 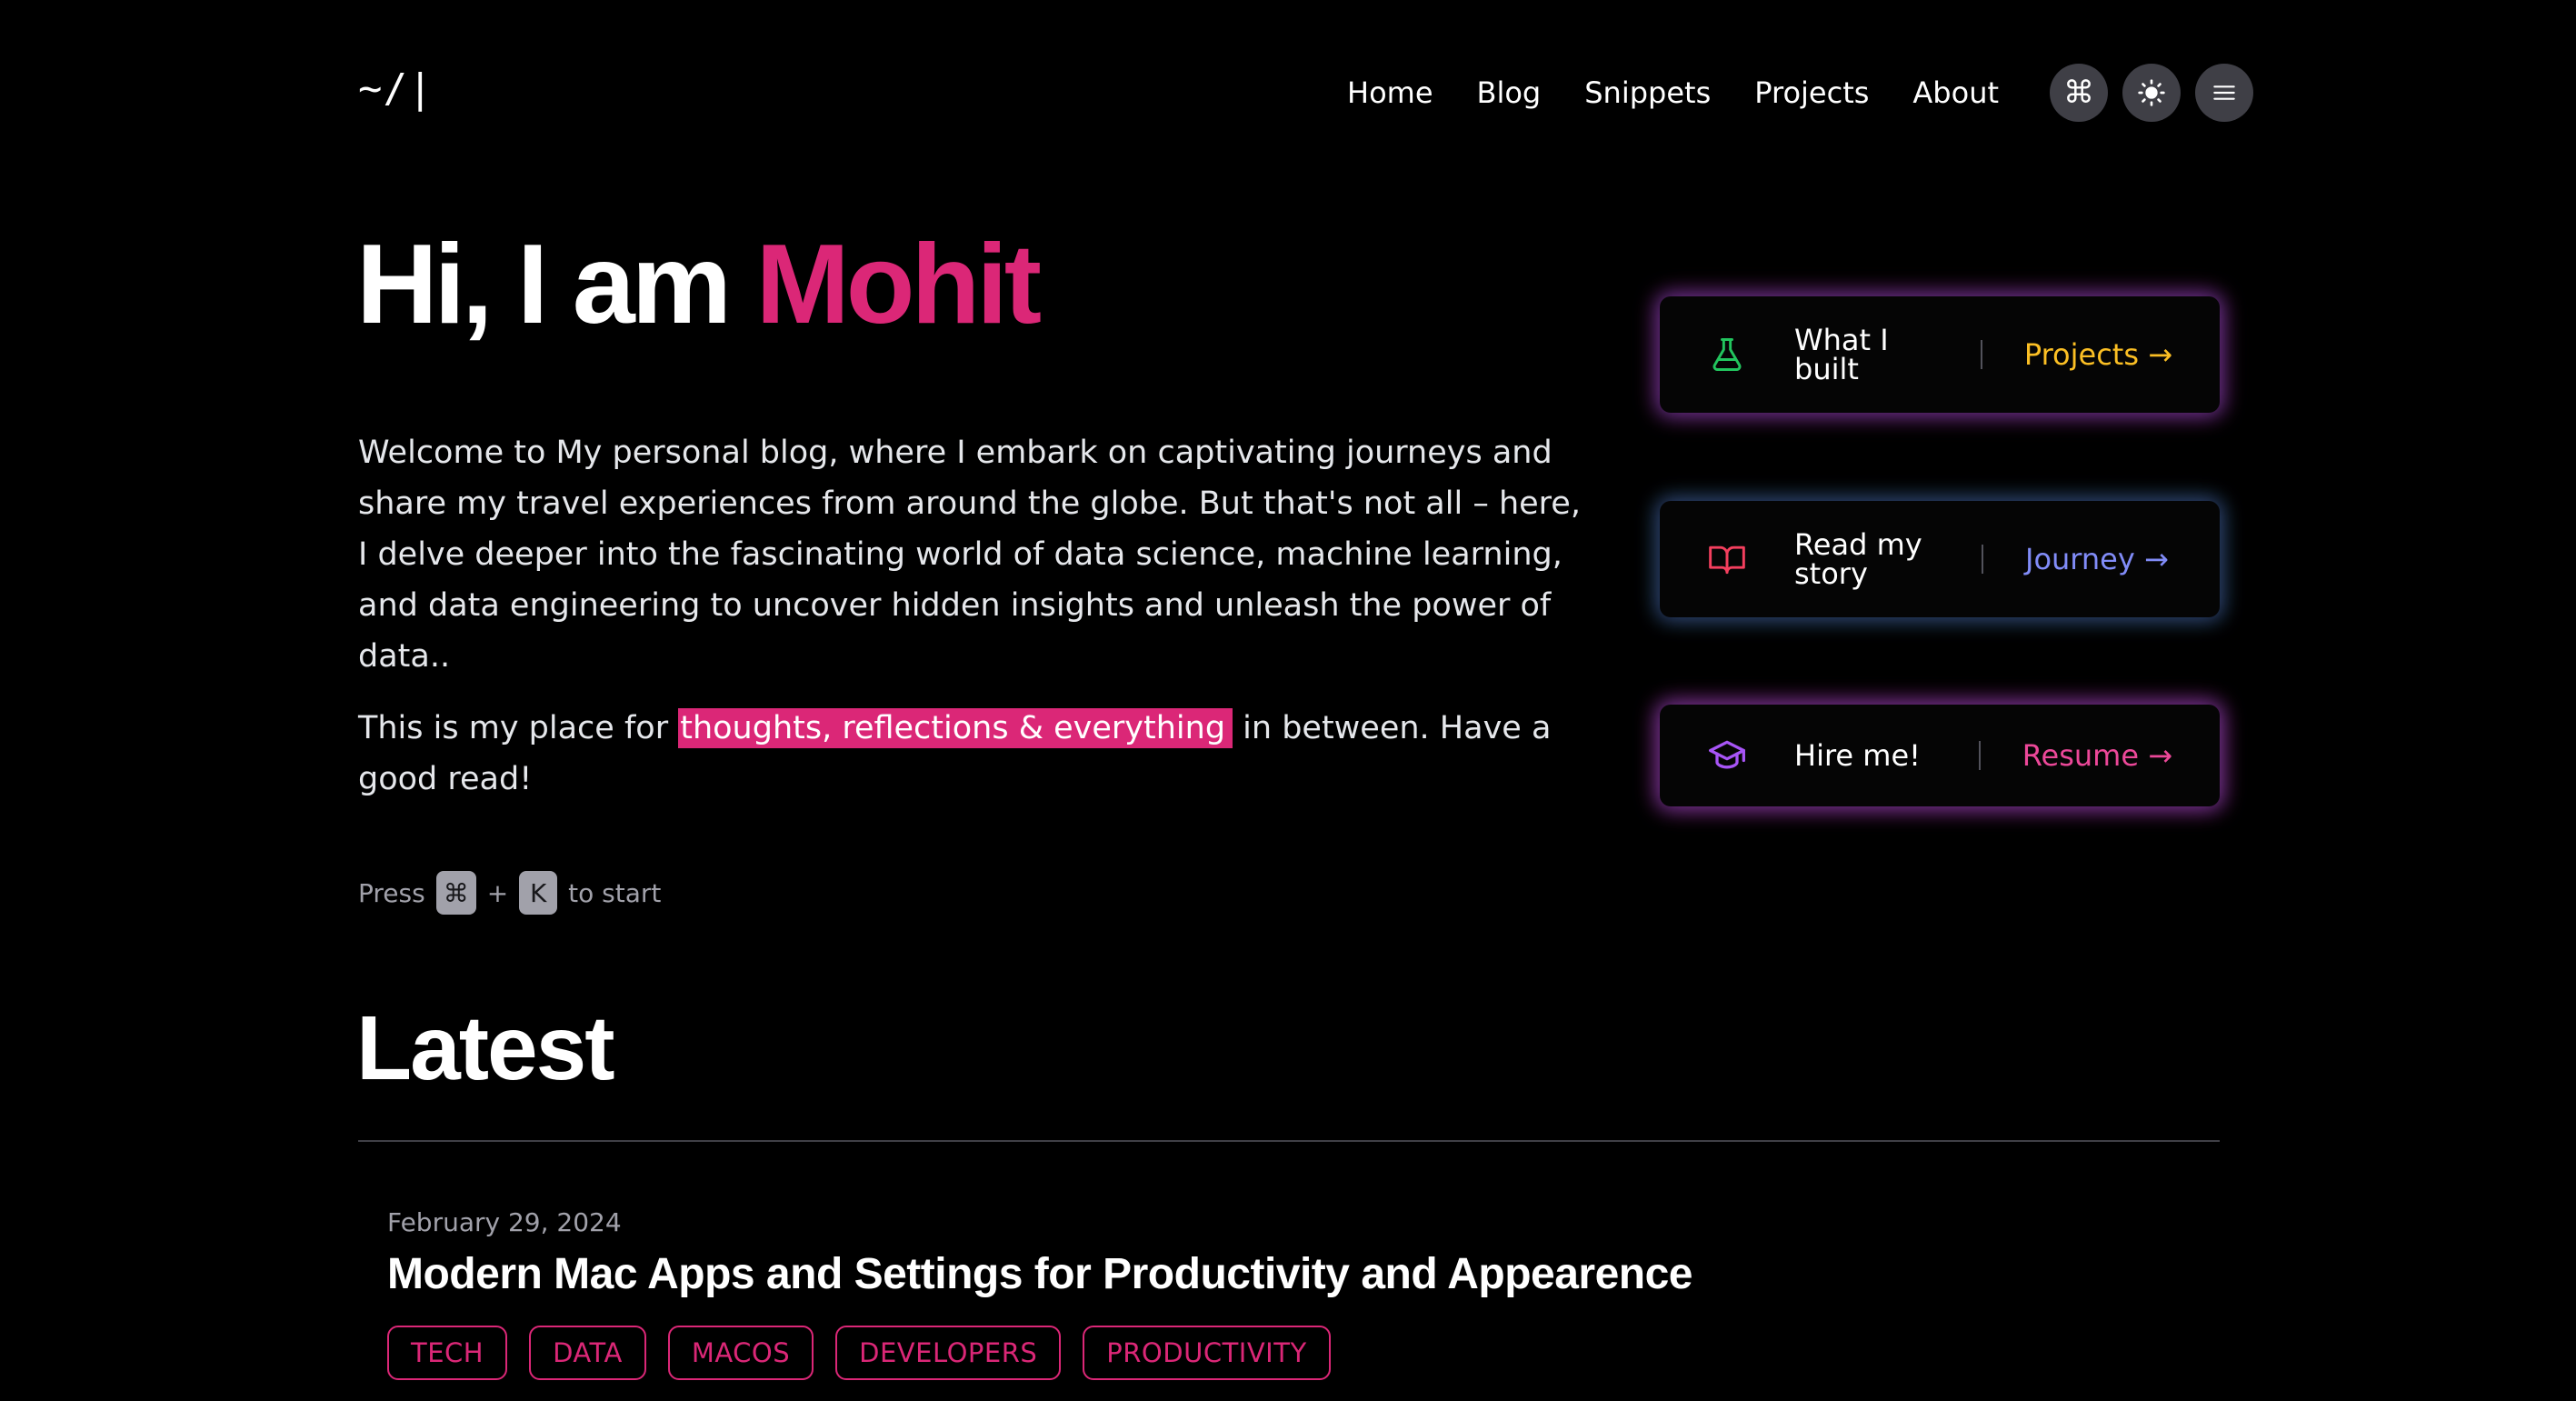 What do you see at coordinates (447, 1353) in the screenshot?
I see `tag-tech: TECH` at bounding box center [447, 1353].